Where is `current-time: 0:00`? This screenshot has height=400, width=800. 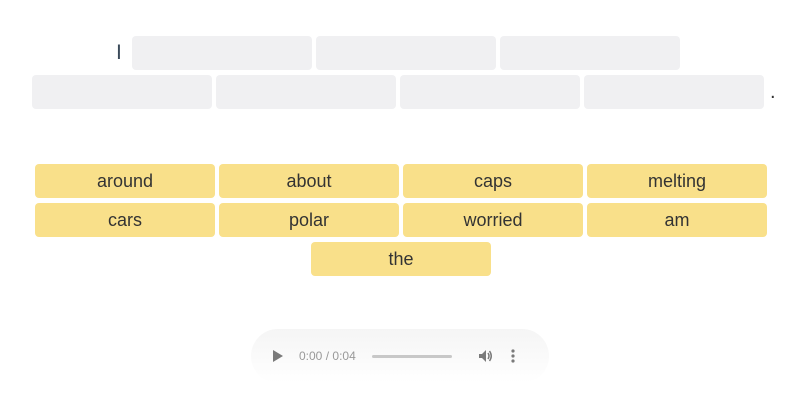
current-time: 0:00 is located at coordinates (311, 356).